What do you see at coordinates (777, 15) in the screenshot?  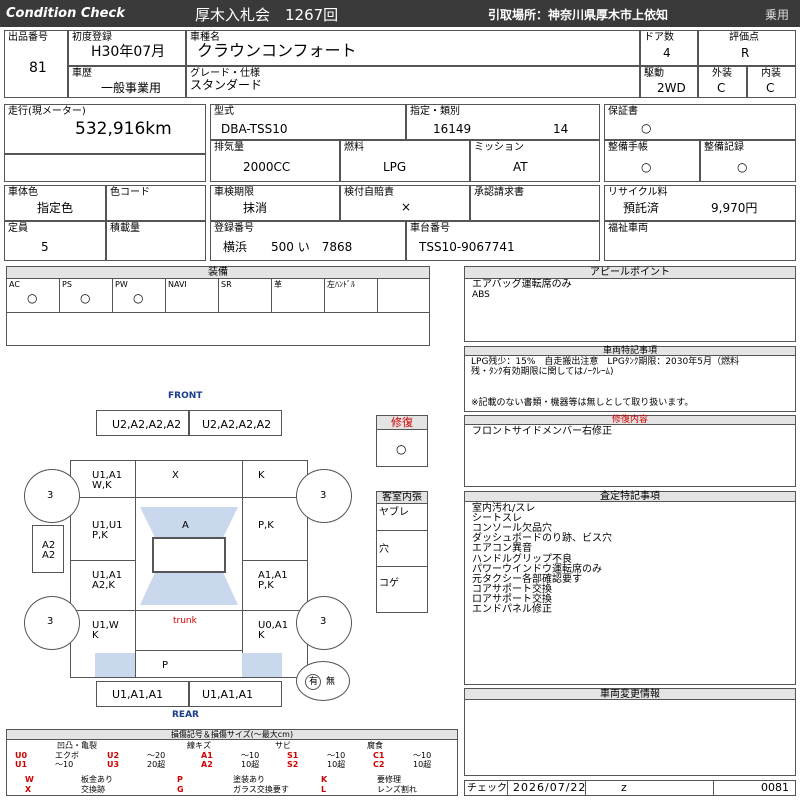 I see `usage-type: 乗用` at bounding box center [777, 15].